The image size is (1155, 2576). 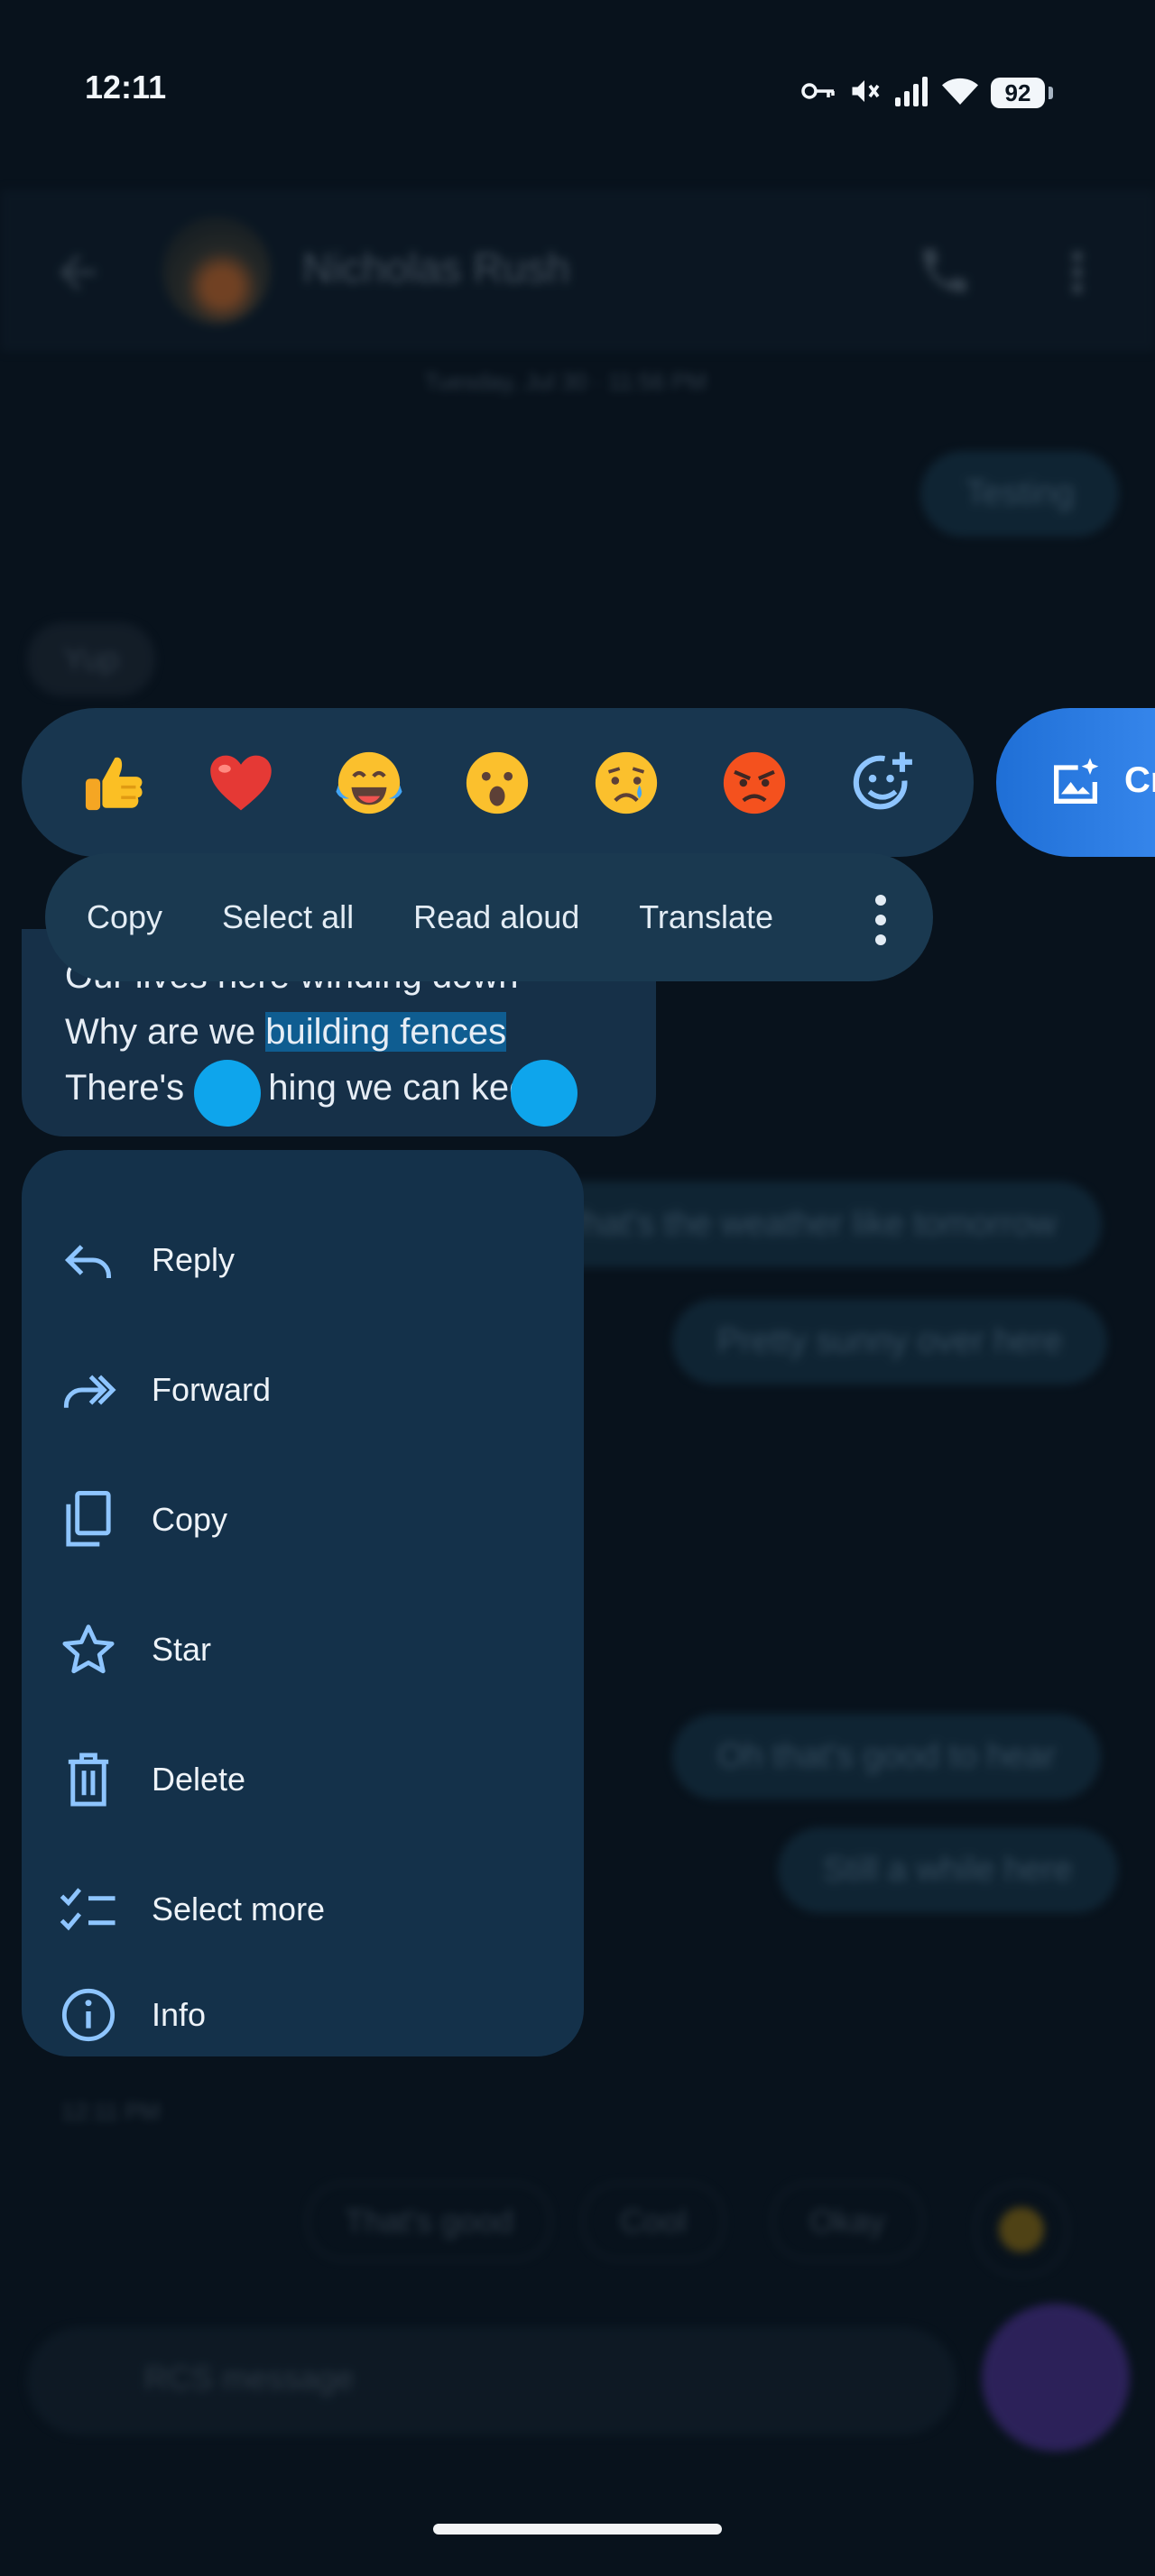 What do you see at coordinates (706, 917) in the screenshot?
I see `translate-button: Translate` at bounding box center [706, 917].